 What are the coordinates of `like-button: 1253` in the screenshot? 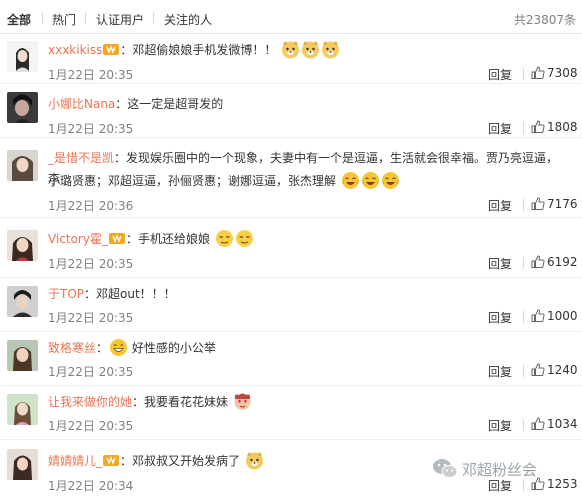 It's located at (554, 484).